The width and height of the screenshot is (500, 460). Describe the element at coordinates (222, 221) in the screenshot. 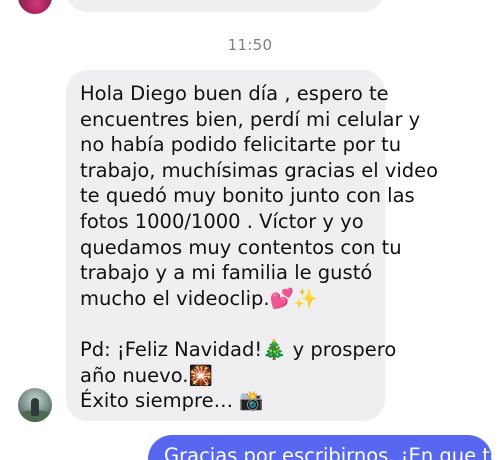

I see `message-line: fotos 1000/1000 . Víctor y yo` at that location.